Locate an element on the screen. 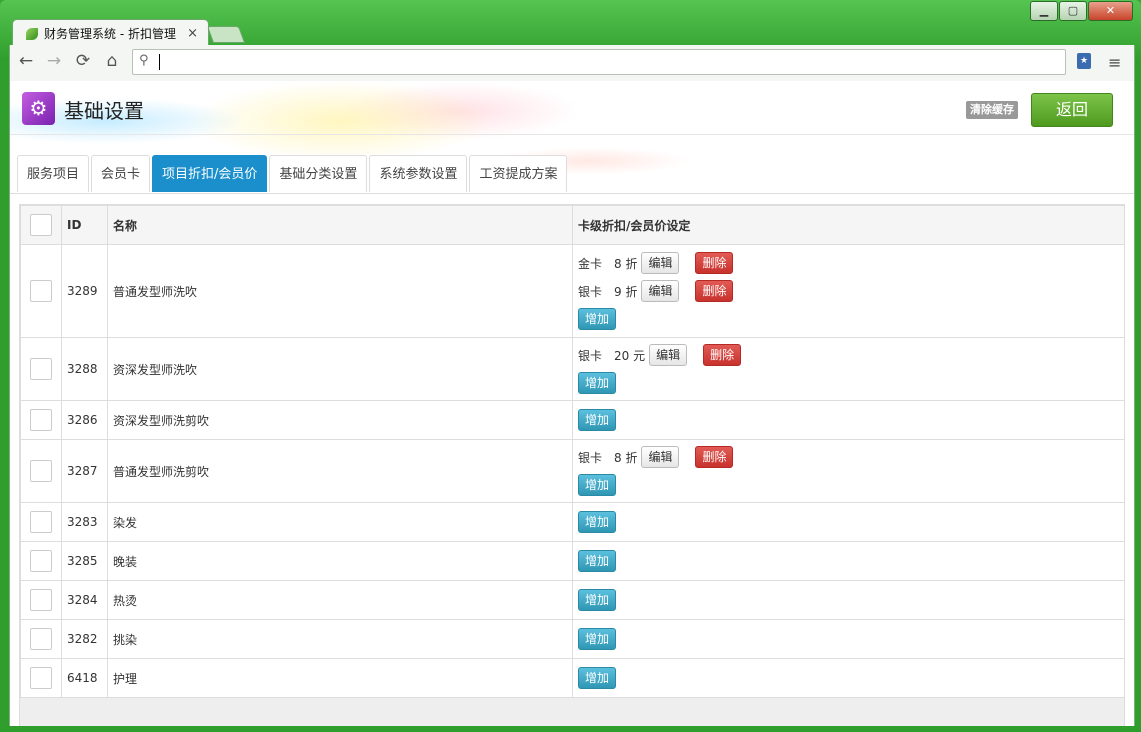 The height and width of the screenshot is (732, 1141). column-header-name: 名称 is located at coordinates (340, 225).